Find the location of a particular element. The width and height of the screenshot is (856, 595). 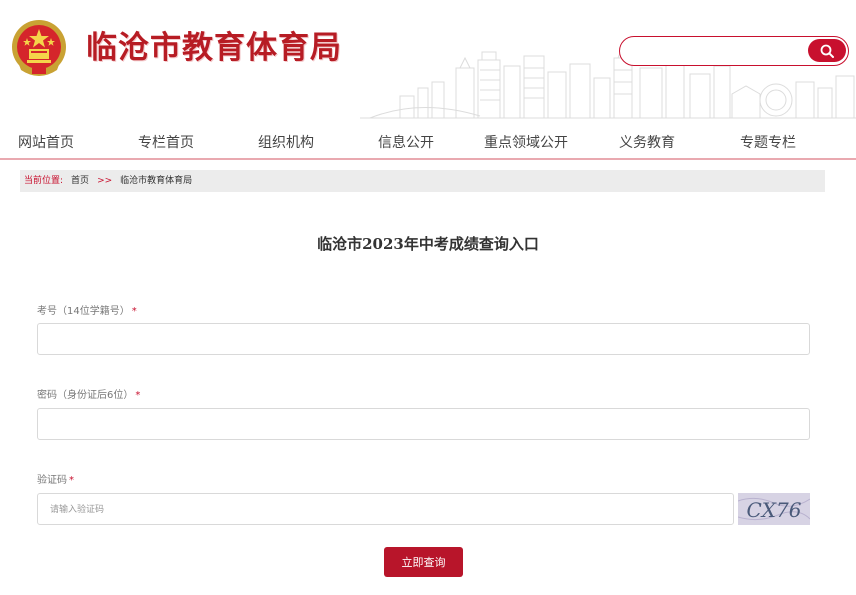

main-nav: 网站首页 专栏首页 组织机构 信息公开 重点领域公开 义务教育 专题专栏 is located at coordinates (428, 141).